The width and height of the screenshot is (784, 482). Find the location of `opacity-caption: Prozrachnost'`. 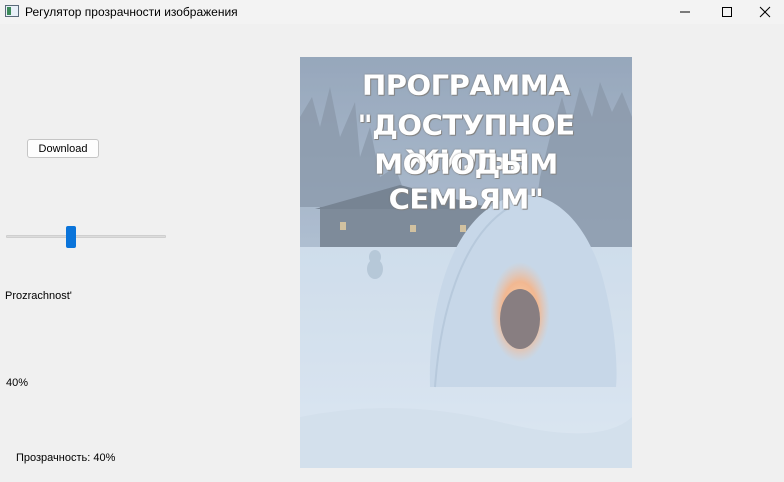

opacity-caption: Prozrachnost' is located at coordinates (38, 296).